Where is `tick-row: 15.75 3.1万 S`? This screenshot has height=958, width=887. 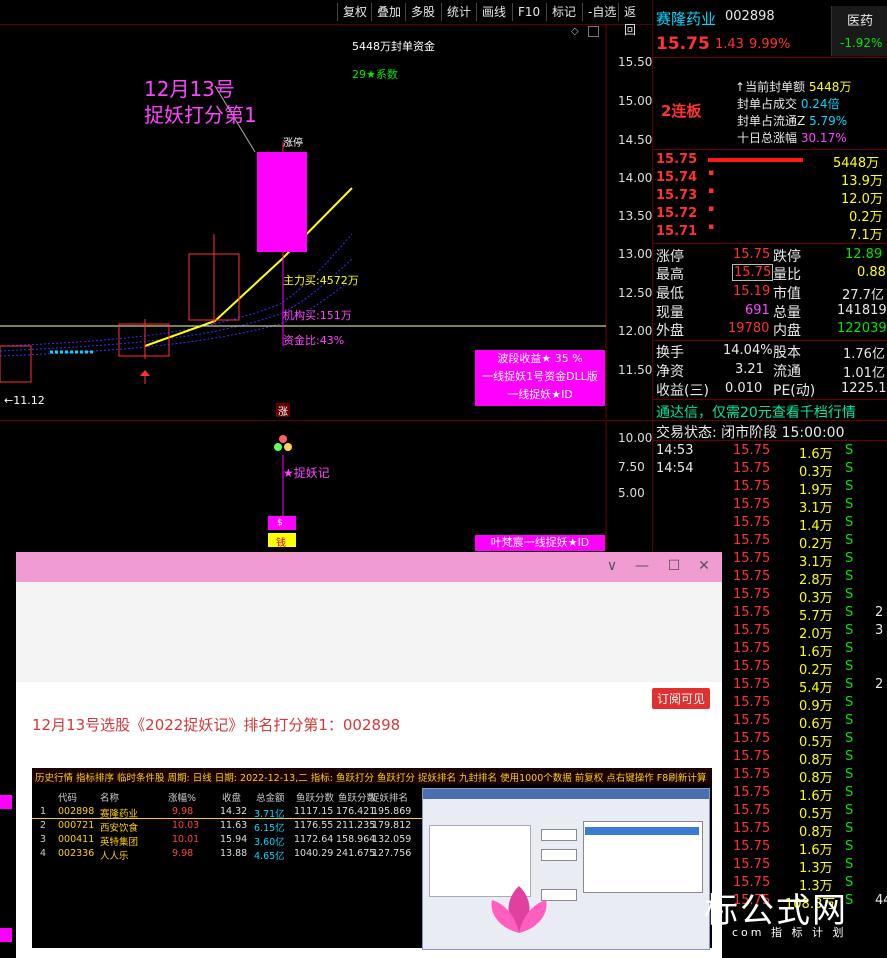 tick-row: 15.75 3.1万 S is located at coordinates (770, 506).